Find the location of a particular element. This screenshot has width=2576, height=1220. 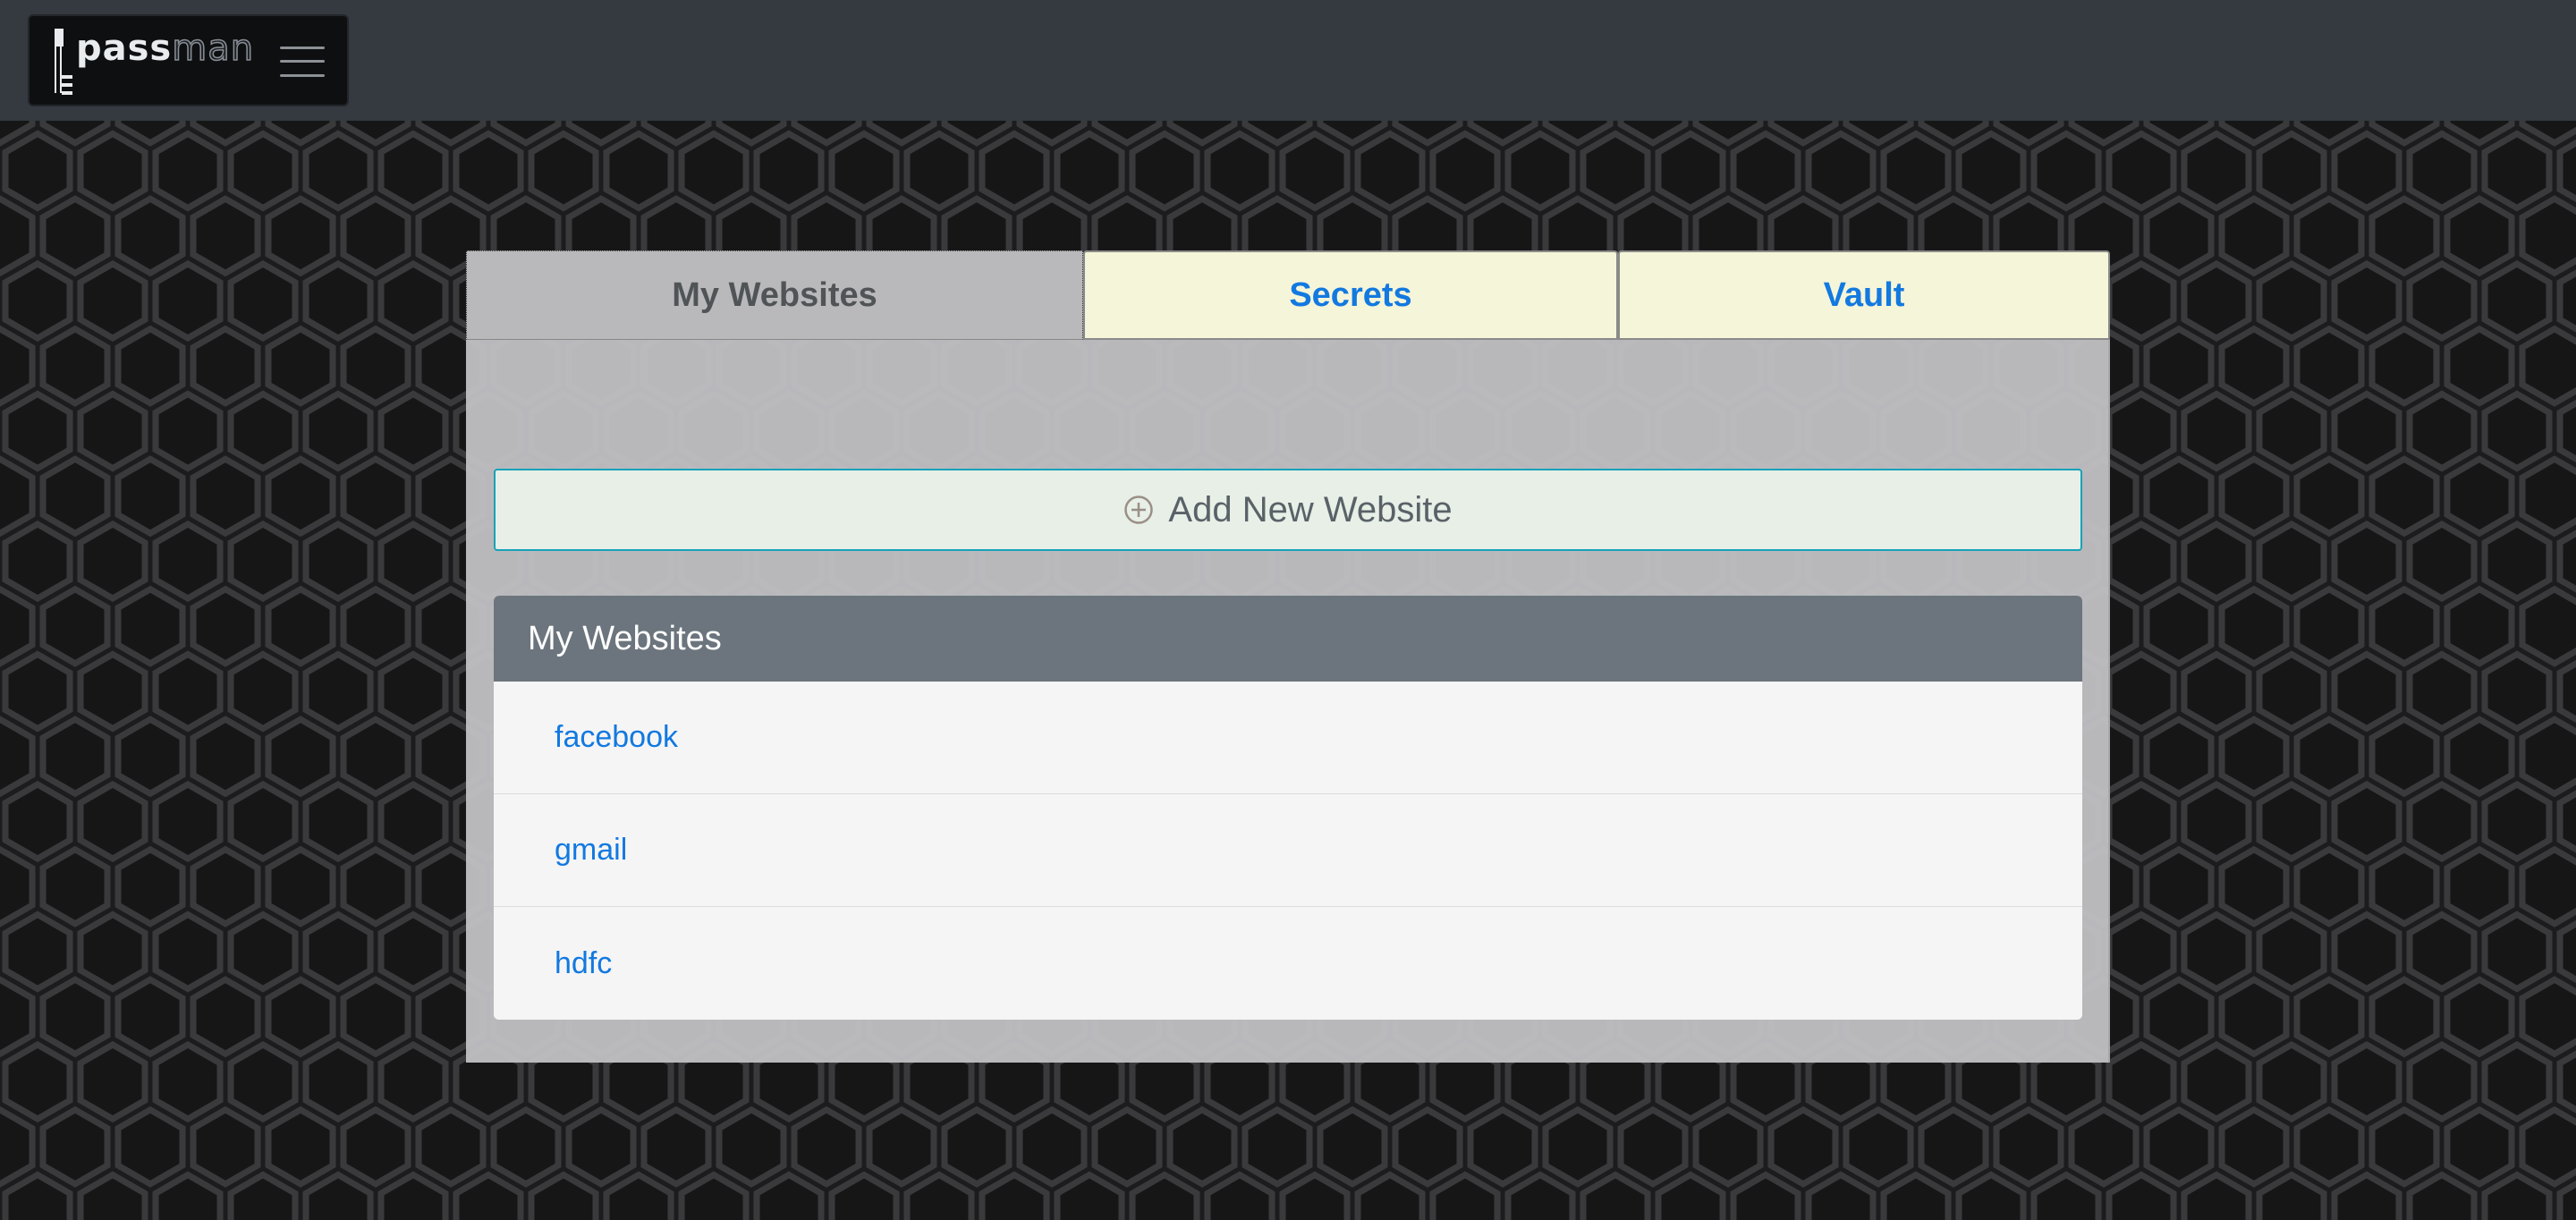

hamburger-menu-icon is located at coordinates (305, 62).